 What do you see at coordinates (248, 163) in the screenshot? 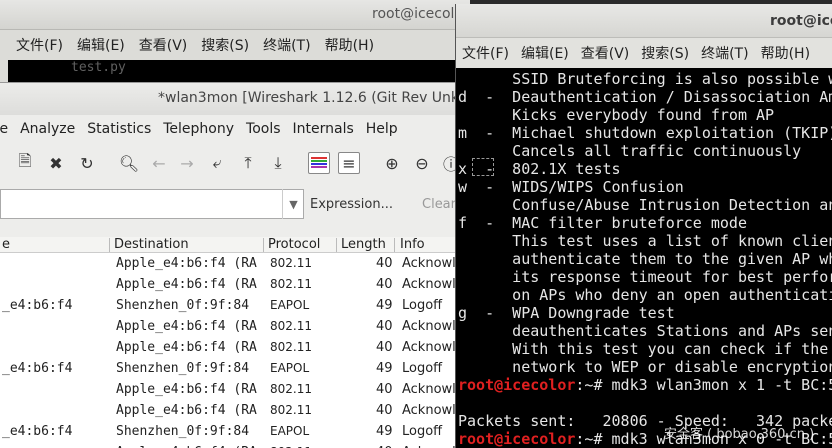
I see `go-first-icon: ⤒` at bounding box center [248, 163].